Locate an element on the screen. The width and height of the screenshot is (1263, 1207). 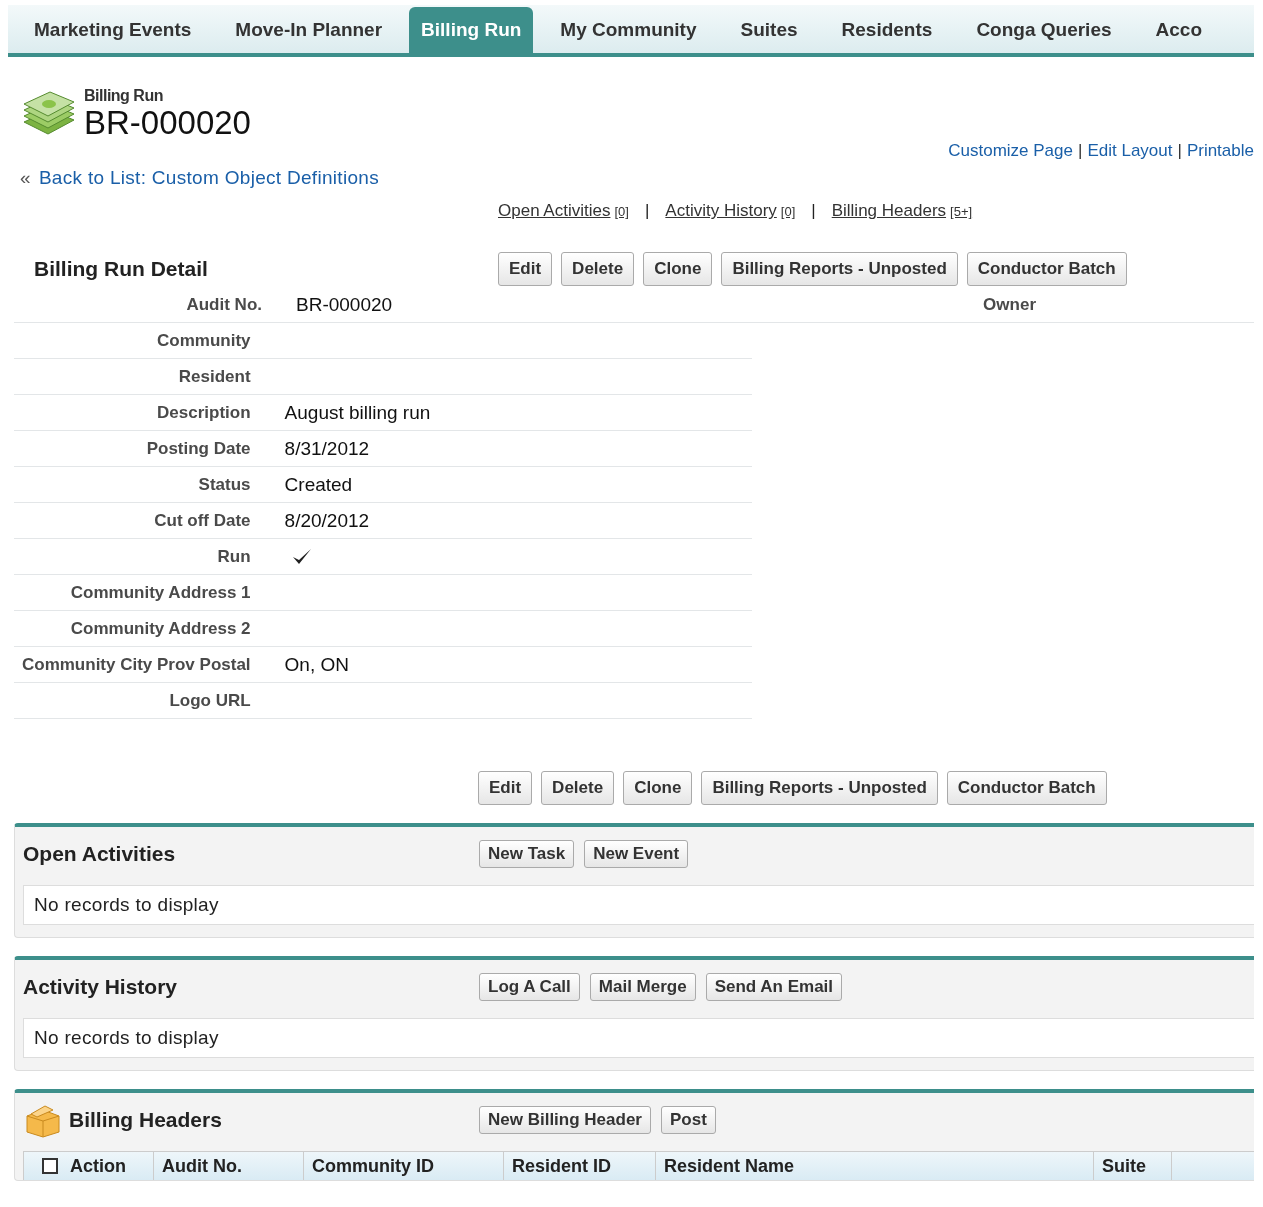
nav-tab: Acco is located at coordinates (1178, 30).